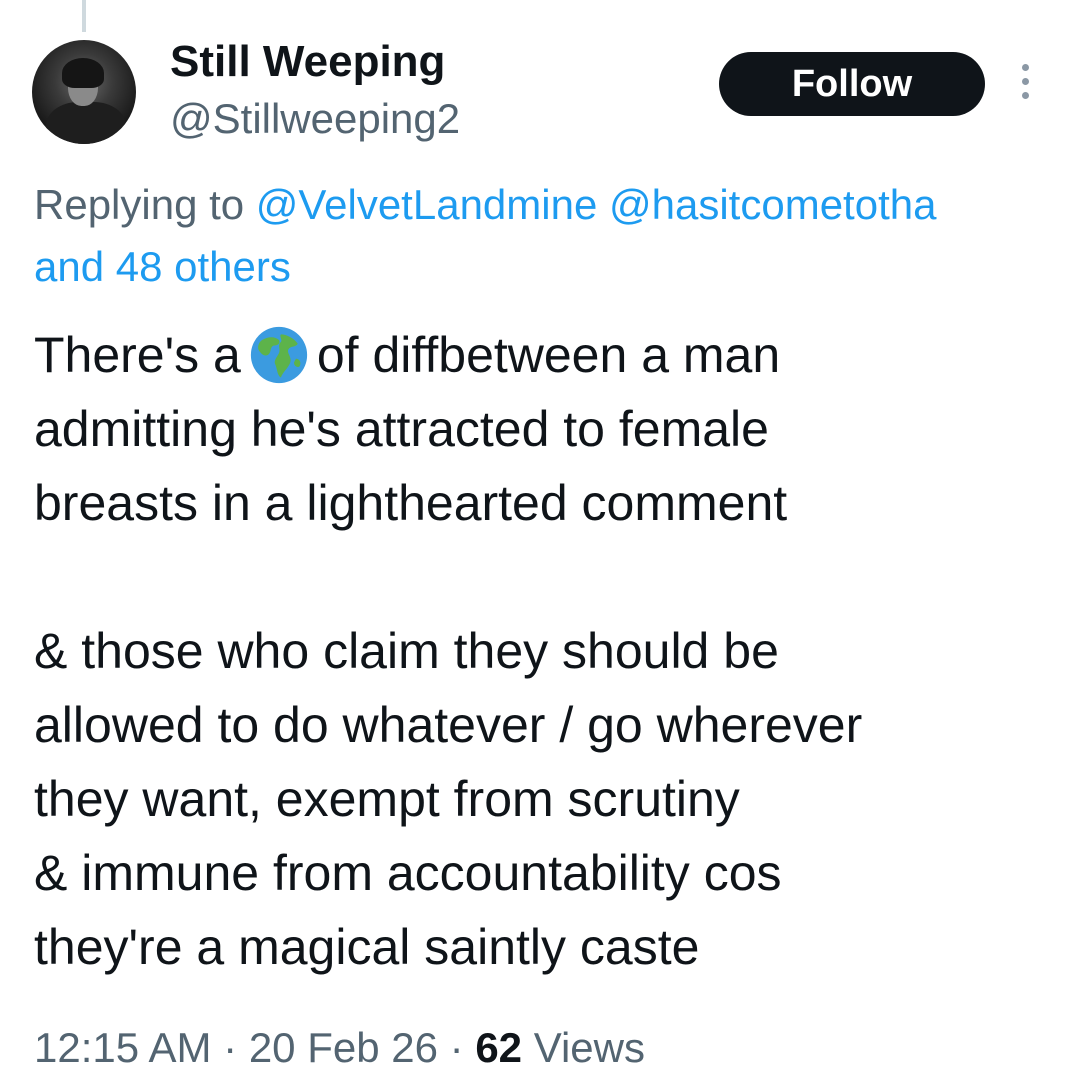 Image resolution: width=1080 pixels, height=1086 pixels. Describe the element at coordinates (387, 799) in the screenshot. I see `tweet-line: they want, exempt from scrutiny` at that location.